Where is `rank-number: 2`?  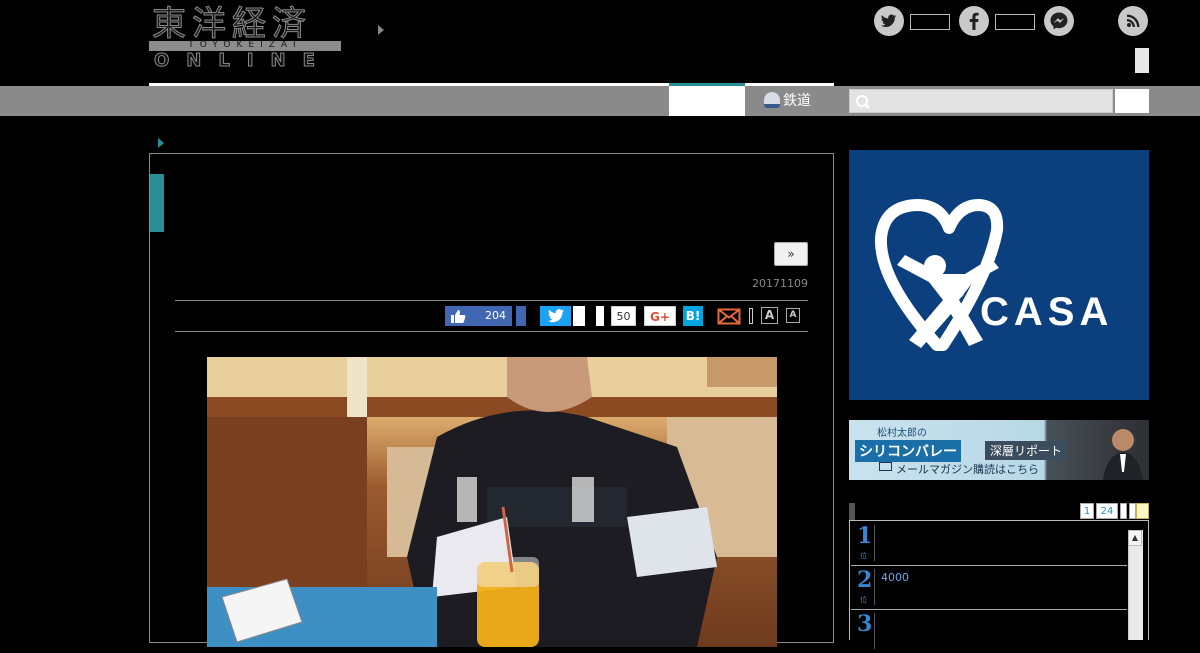
rank-number: 2 is located at coordinates (865, 580).